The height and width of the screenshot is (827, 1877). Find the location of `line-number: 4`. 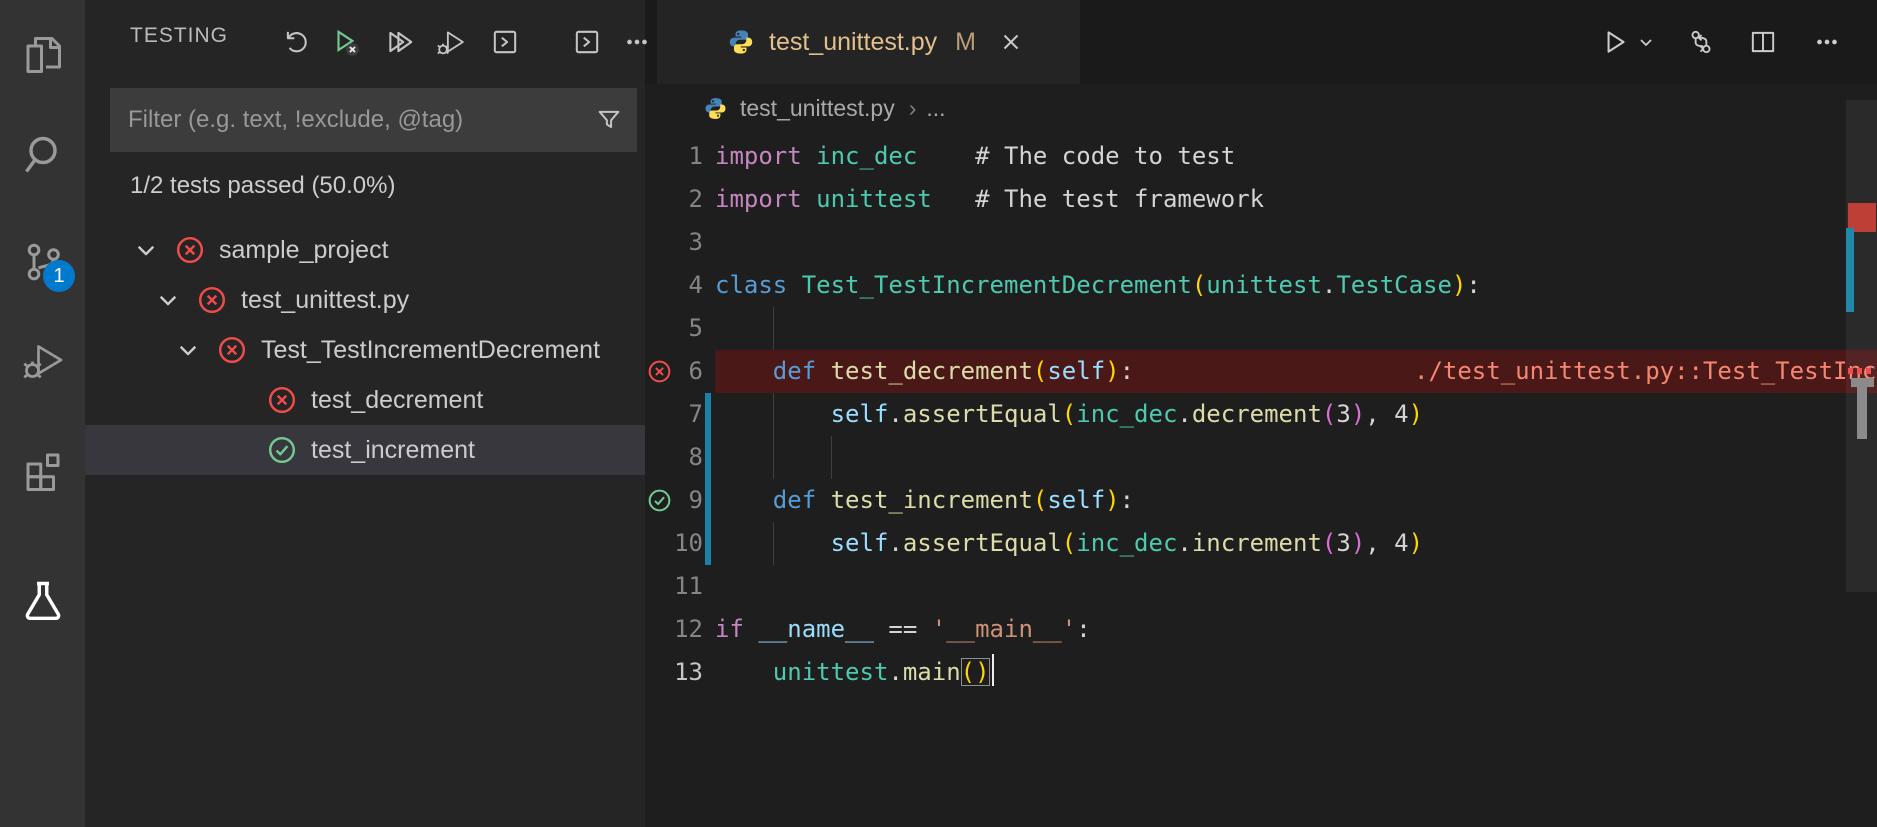

line-number: 4 is located at coordinates (695, 285).